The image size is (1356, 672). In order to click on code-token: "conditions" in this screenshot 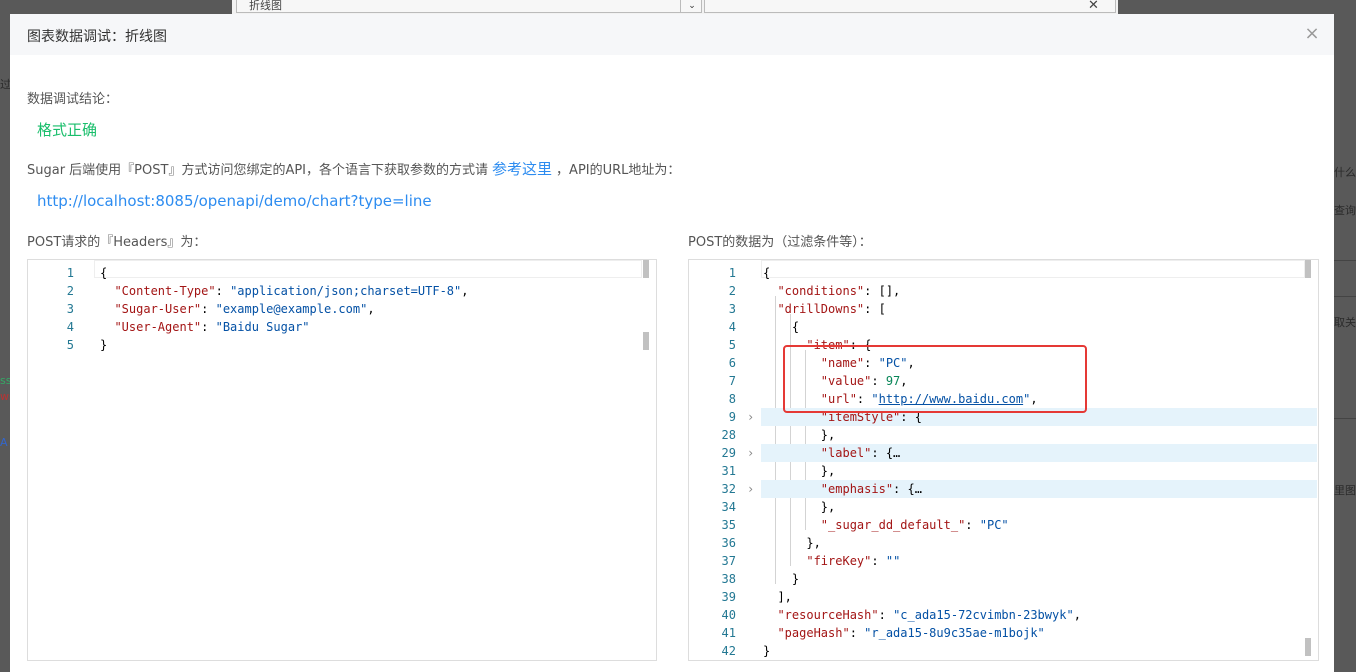, I will do `click(821, 291)`.